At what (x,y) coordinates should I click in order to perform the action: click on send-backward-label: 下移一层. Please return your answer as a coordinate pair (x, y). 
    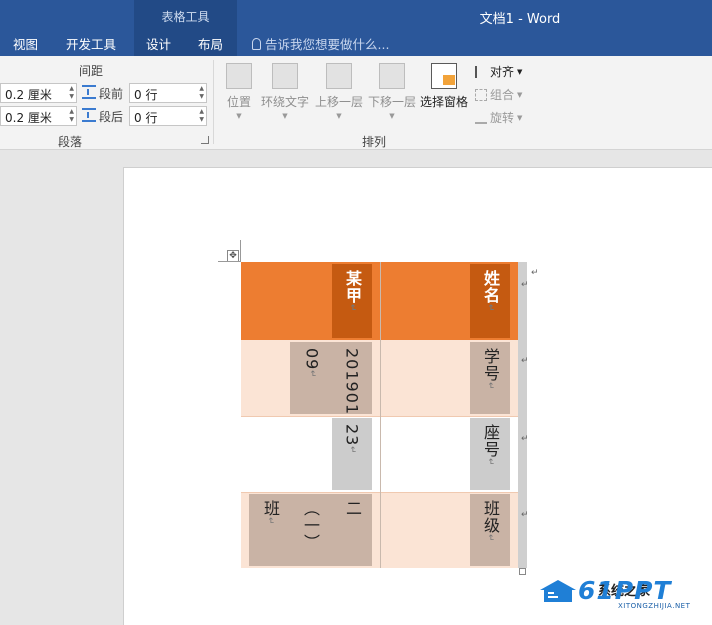
    Looking at the image, I should click on (391, 102).